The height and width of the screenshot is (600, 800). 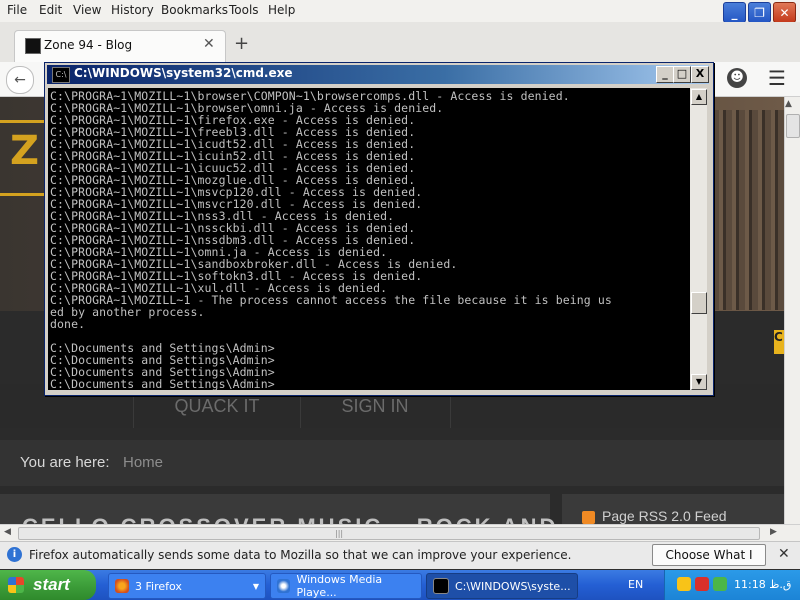 I want to click on tab-close-icon: ✕, so click(x=209, y=44).